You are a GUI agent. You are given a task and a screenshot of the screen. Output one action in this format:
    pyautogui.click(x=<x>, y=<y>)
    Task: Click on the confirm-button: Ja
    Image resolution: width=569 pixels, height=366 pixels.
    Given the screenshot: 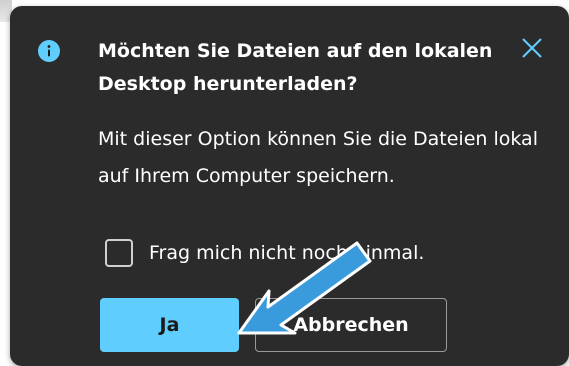 What is the action you would take?
    pyautogui.click(x=169, y=325)
    